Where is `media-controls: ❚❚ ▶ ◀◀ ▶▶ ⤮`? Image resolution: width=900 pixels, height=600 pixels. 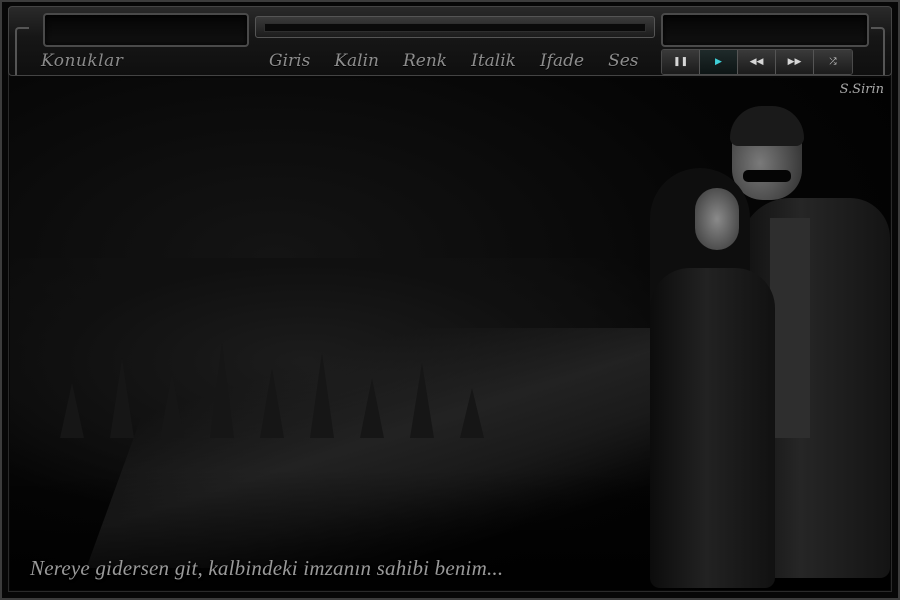
media-controls: ❚❚ ▶ ◀◀ ▶▶ ⤮ is located at coordinates (757, 62).